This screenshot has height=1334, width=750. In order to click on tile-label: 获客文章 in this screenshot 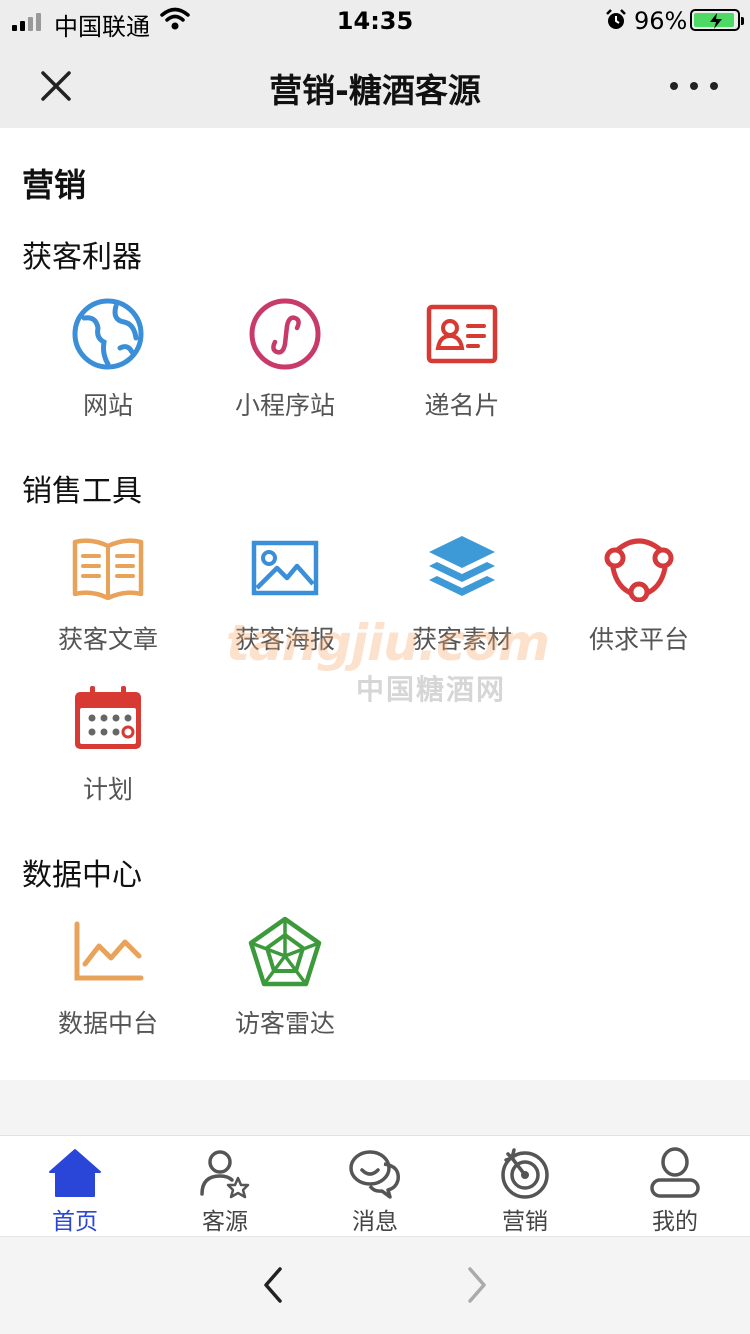, I will do `click(107, 639)`.